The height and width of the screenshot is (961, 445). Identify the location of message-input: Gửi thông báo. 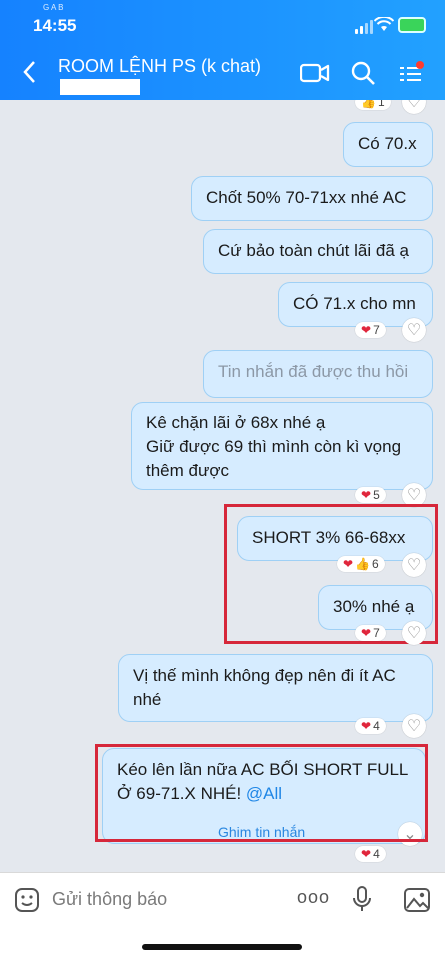
(109, 899).